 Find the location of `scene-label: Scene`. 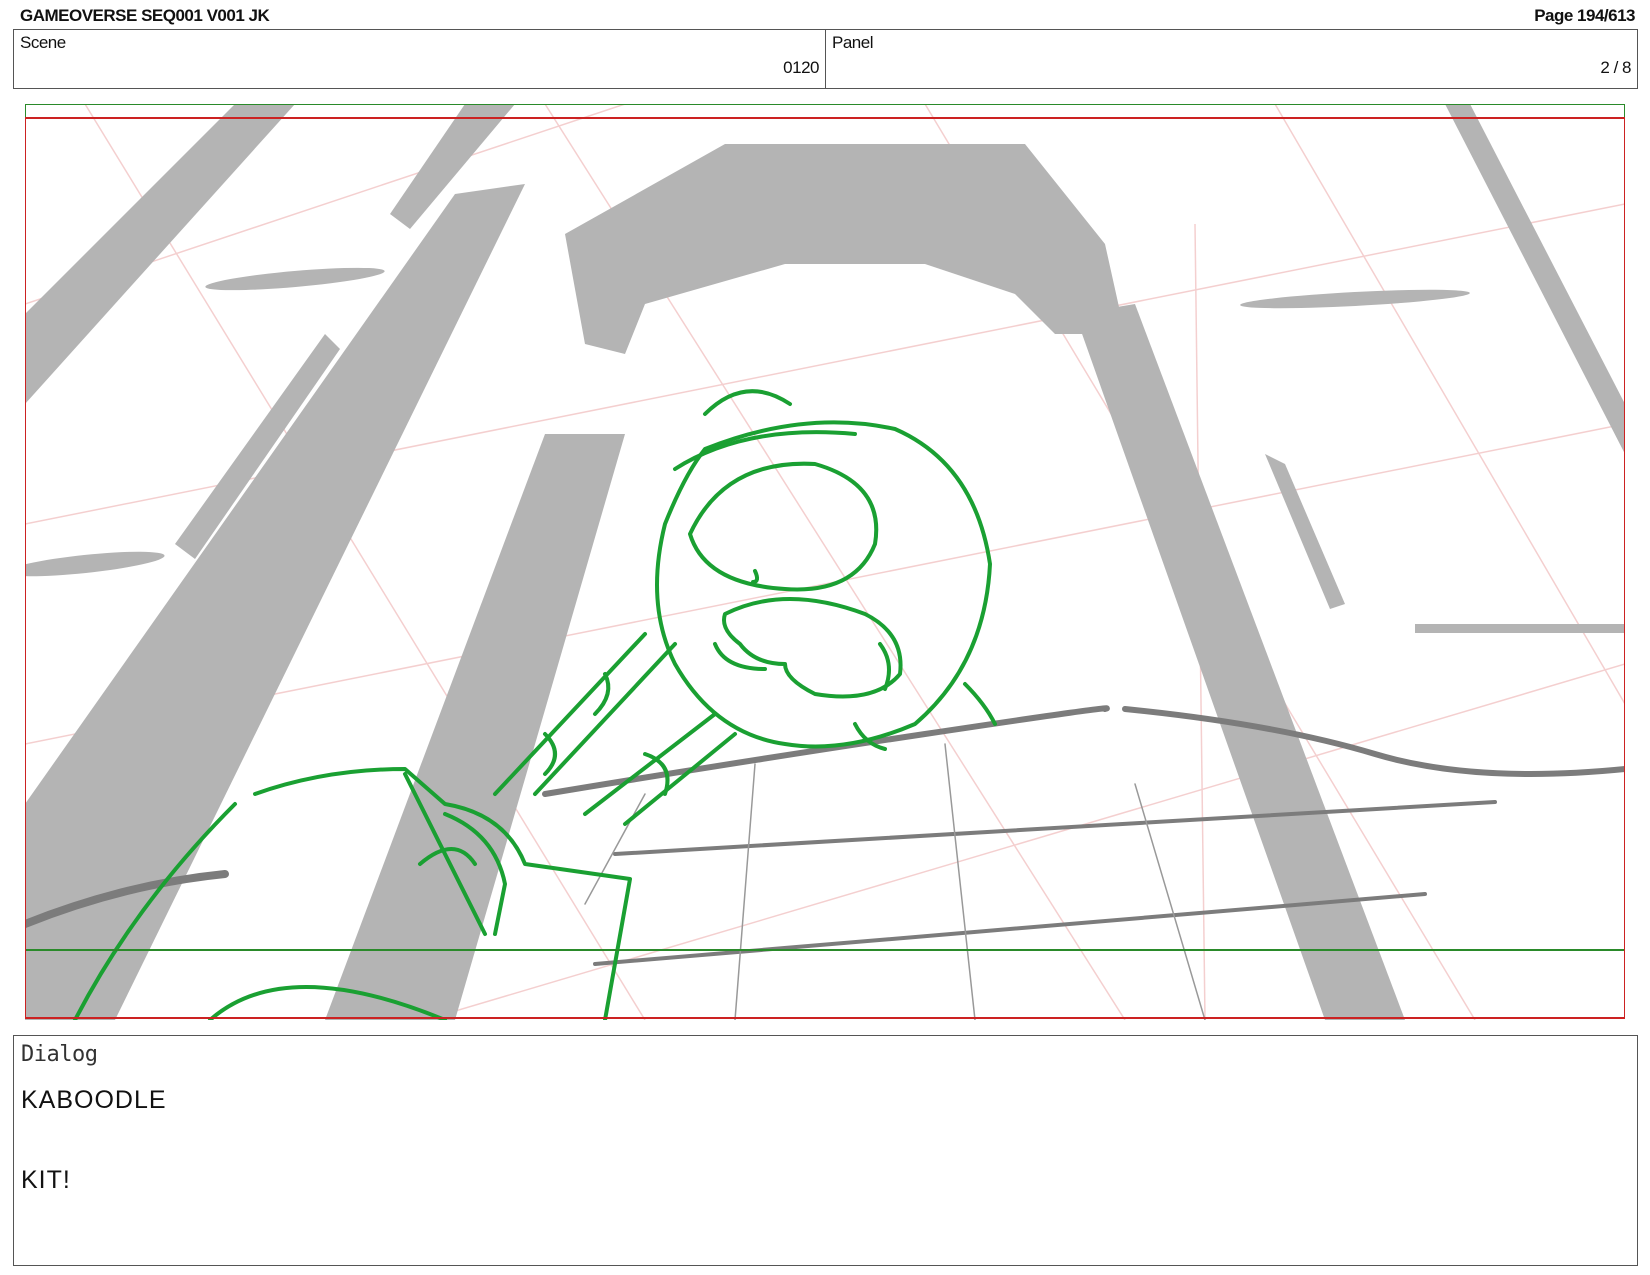

scene-label: Scene is located at coordinates (43, 42).